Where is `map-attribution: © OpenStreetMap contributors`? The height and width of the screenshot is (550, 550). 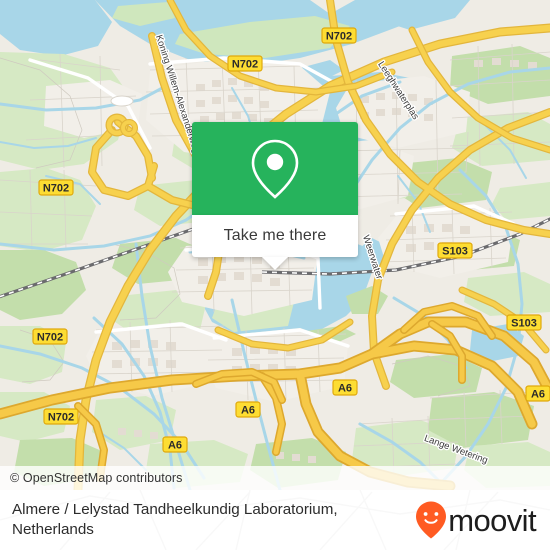
map-attribution: © OpenStreetMap contributors is located at coordinates (275, 478).